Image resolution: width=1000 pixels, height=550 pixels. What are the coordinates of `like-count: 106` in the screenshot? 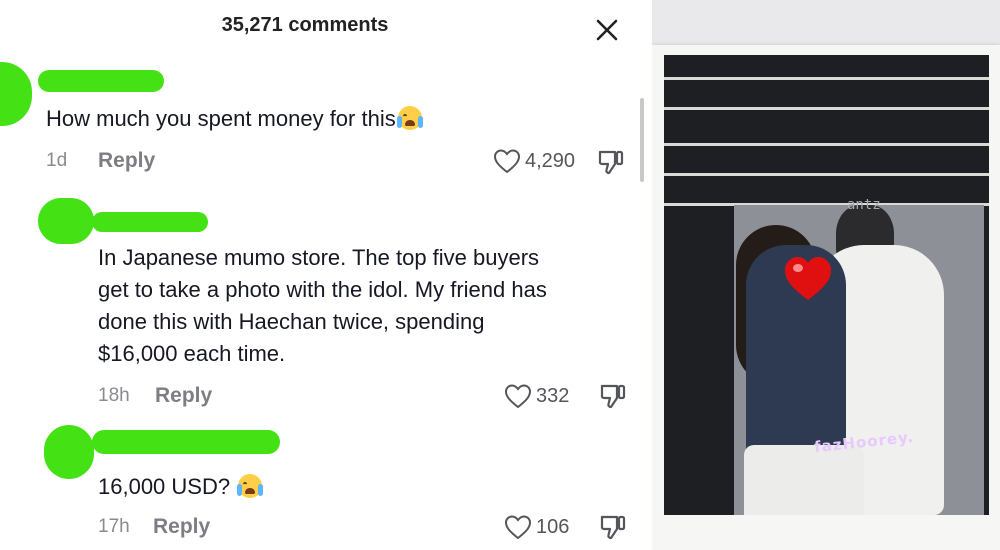 It's located at (553, 526).